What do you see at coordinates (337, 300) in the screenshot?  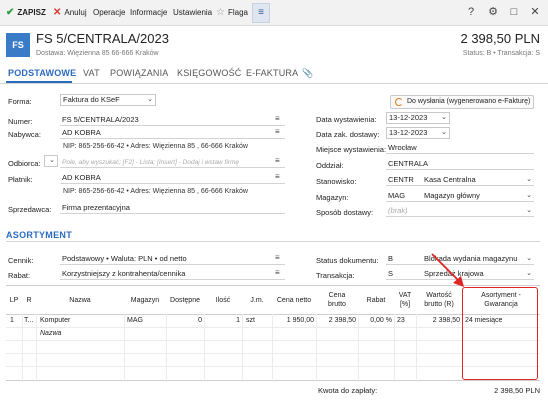 I see `col-header-cena-brutto: Cena brutto` at bounding box center [337, 300].